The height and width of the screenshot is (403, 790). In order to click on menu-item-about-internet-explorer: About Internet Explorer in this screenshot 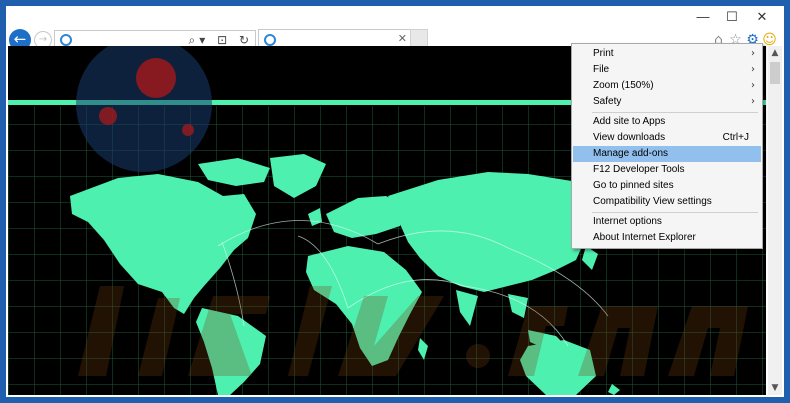, I will do `click(667, 238)`.